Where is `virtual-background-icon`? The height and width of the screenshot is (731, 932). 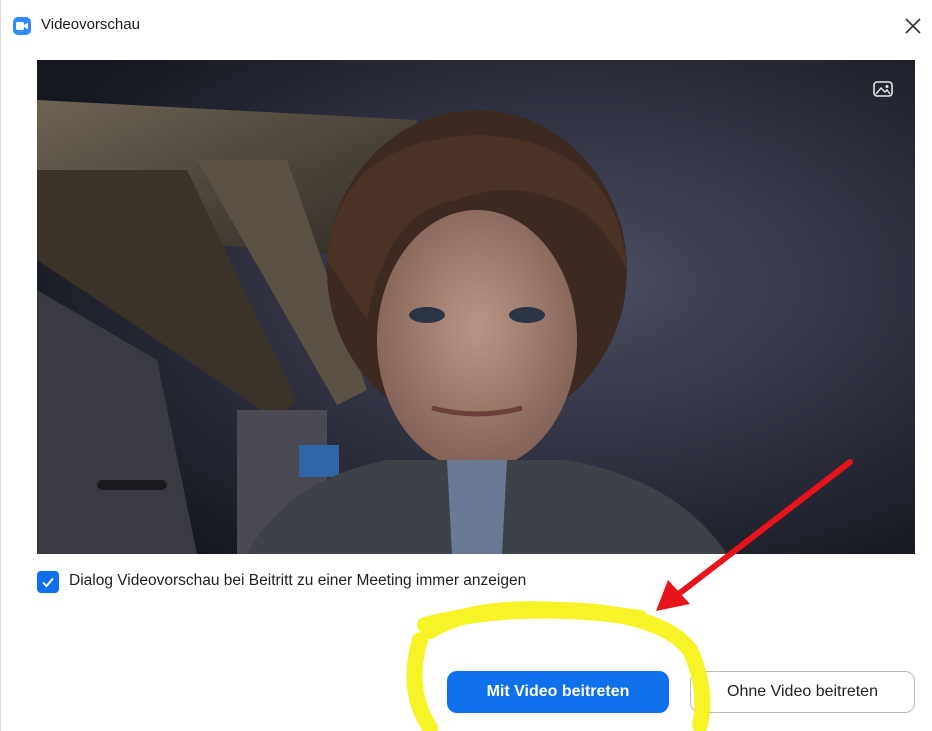
virtual-background-icon is located at coordinates (883, 89).